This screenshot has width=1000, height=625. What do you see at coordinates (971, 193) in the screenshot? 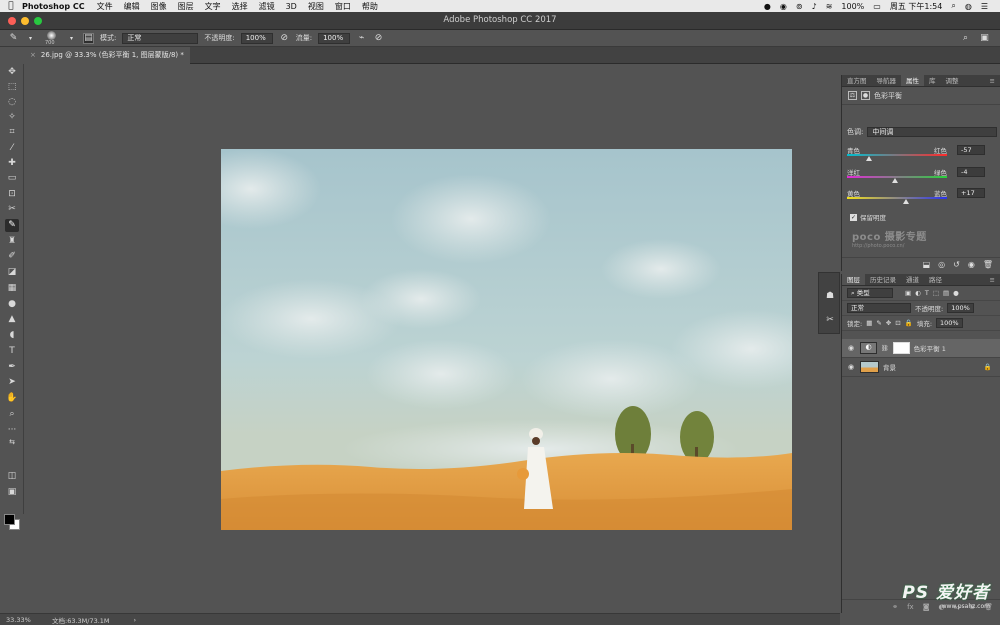
I see `slider-value: +17` at bounding box center [971, 193].